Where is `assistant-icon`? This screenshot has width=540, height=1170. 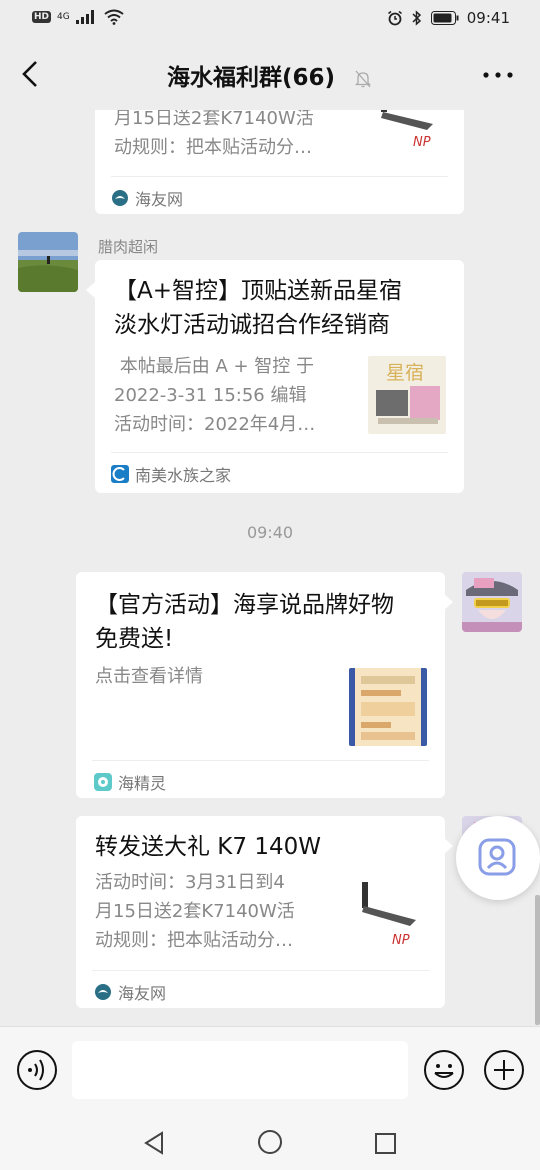 assistant-icon is located at coordinates (497, 857).